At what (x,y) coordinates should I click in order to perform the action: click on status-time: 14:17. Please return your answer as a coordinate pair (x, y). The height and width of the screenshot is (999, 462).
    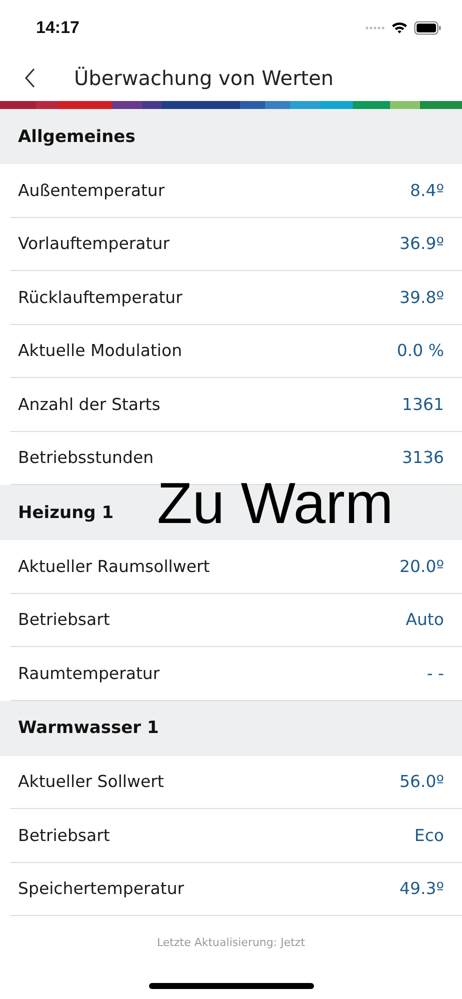
    Looking at the image, I should click on (58, 28).